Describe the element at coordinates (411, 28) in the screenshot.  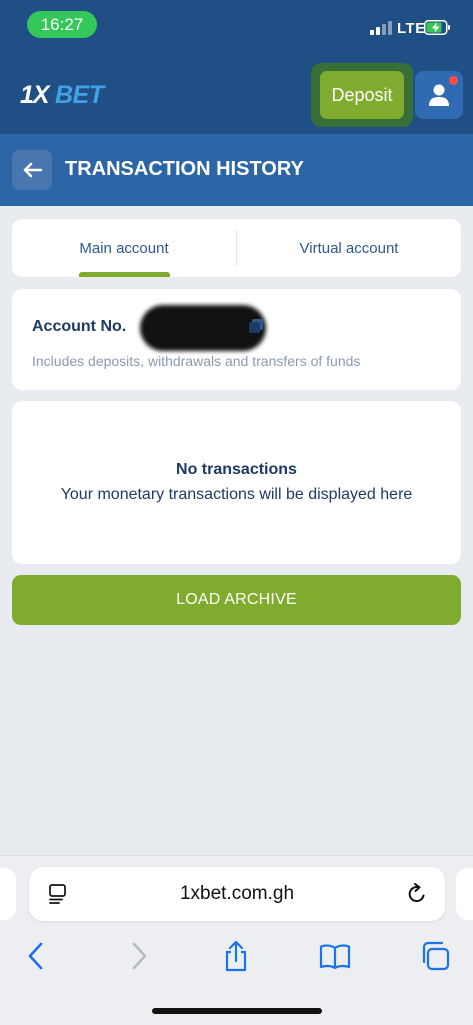
I see `network-type: LTE` at that location.